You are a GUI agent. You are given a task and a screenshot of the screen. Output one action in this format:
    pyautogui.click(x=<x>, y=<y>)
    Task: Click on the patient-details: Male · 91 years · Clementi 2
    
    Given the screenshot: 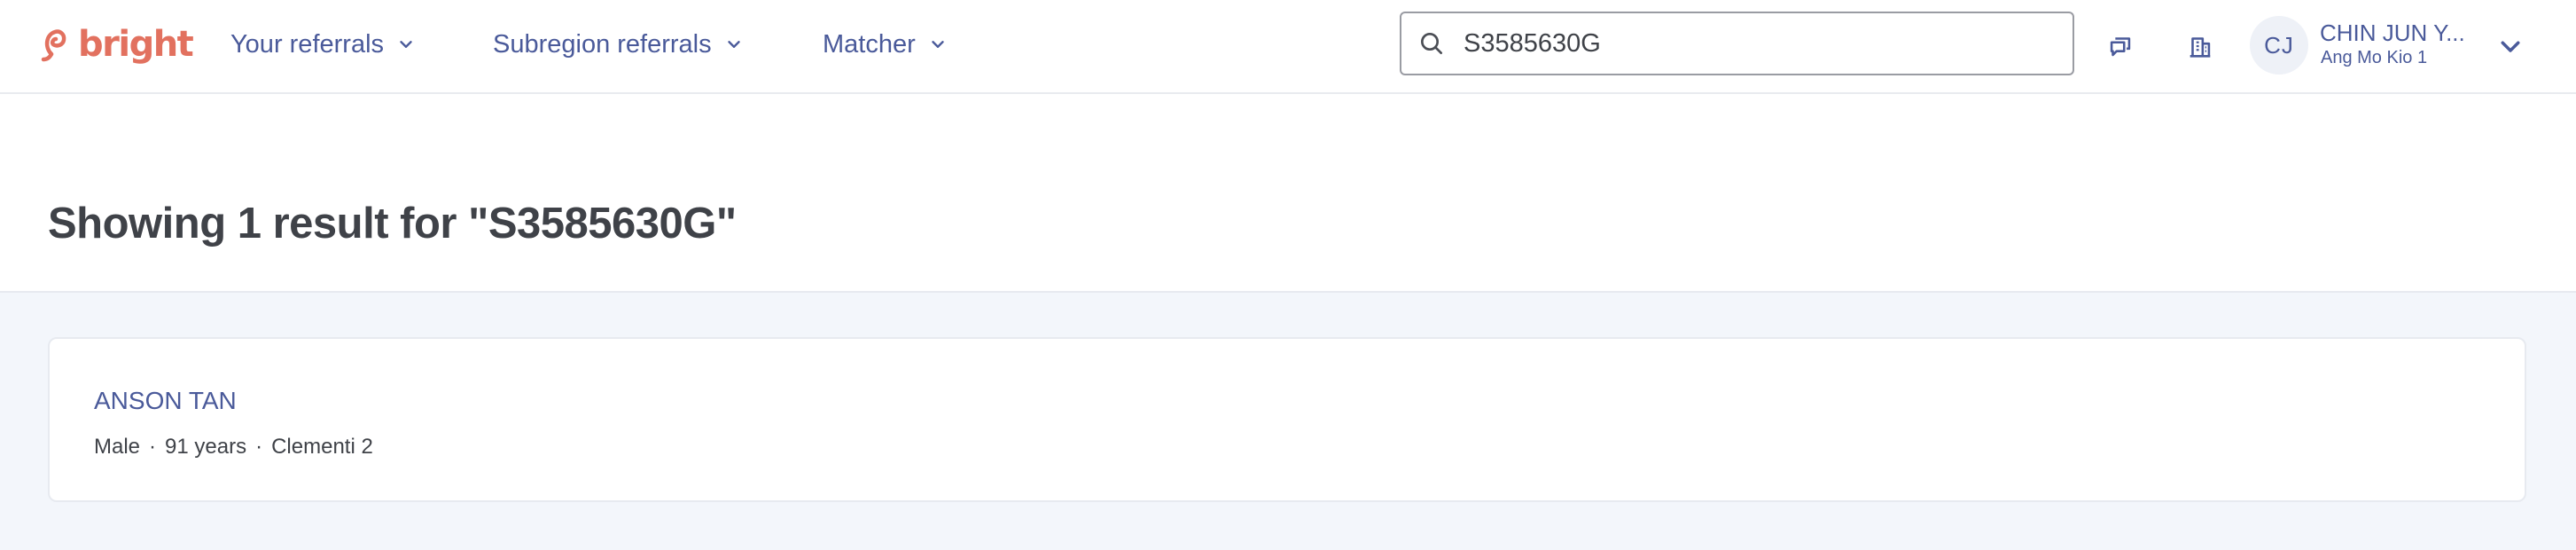 What is the action you would take?
    pyautogui.click(x=233, y=447)
    